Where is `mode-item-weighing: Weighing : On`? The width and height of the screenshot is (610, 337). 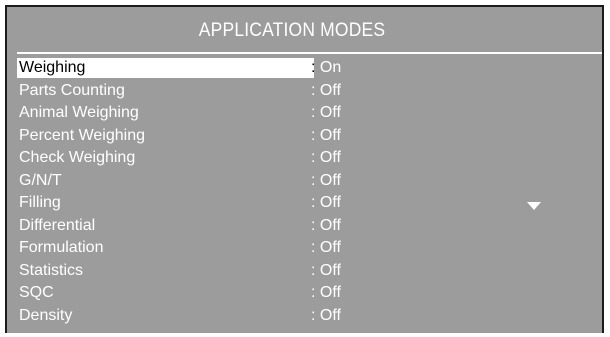 mode-item-weighing: Weighing : On is located at coordinates (309, 68).